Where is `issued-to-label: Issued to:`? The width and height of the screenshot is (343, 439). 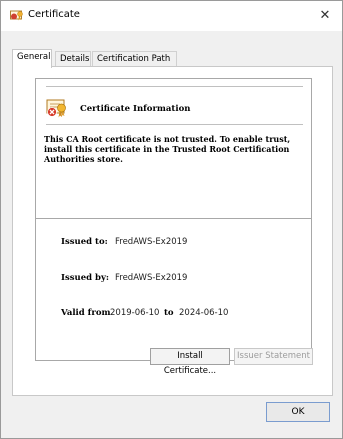 issued-to-label: Issued to: is located at coordinates (84, 242).